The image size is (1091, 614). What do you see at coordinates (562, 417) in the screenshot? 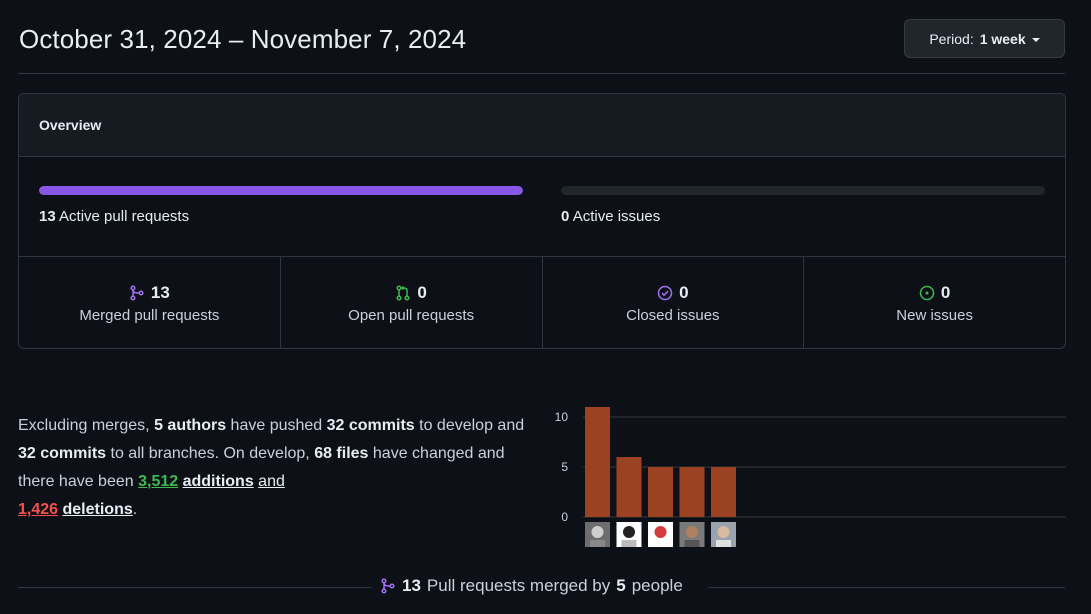
I see `y-tick-label: 10` at bounding box center [562, 417].